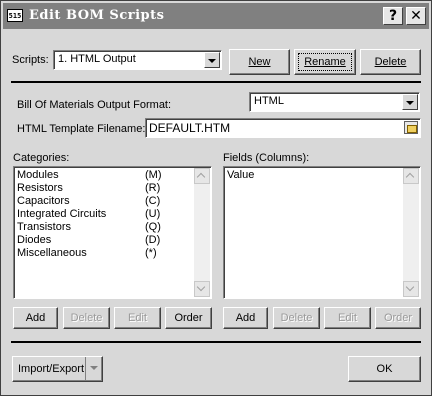 Image resolution: width=432 pixels, height=396 pixels. Describe the element at coordinates (89, 227) in the screenshot. I see `category-item: Transistors (Q)` at that location.